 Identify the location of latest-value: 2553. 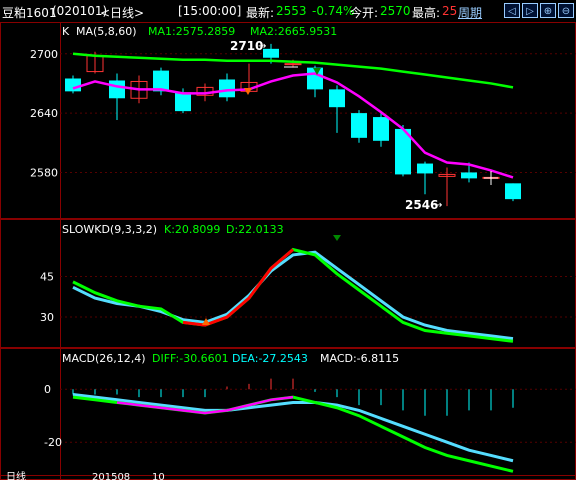
(291, 11).